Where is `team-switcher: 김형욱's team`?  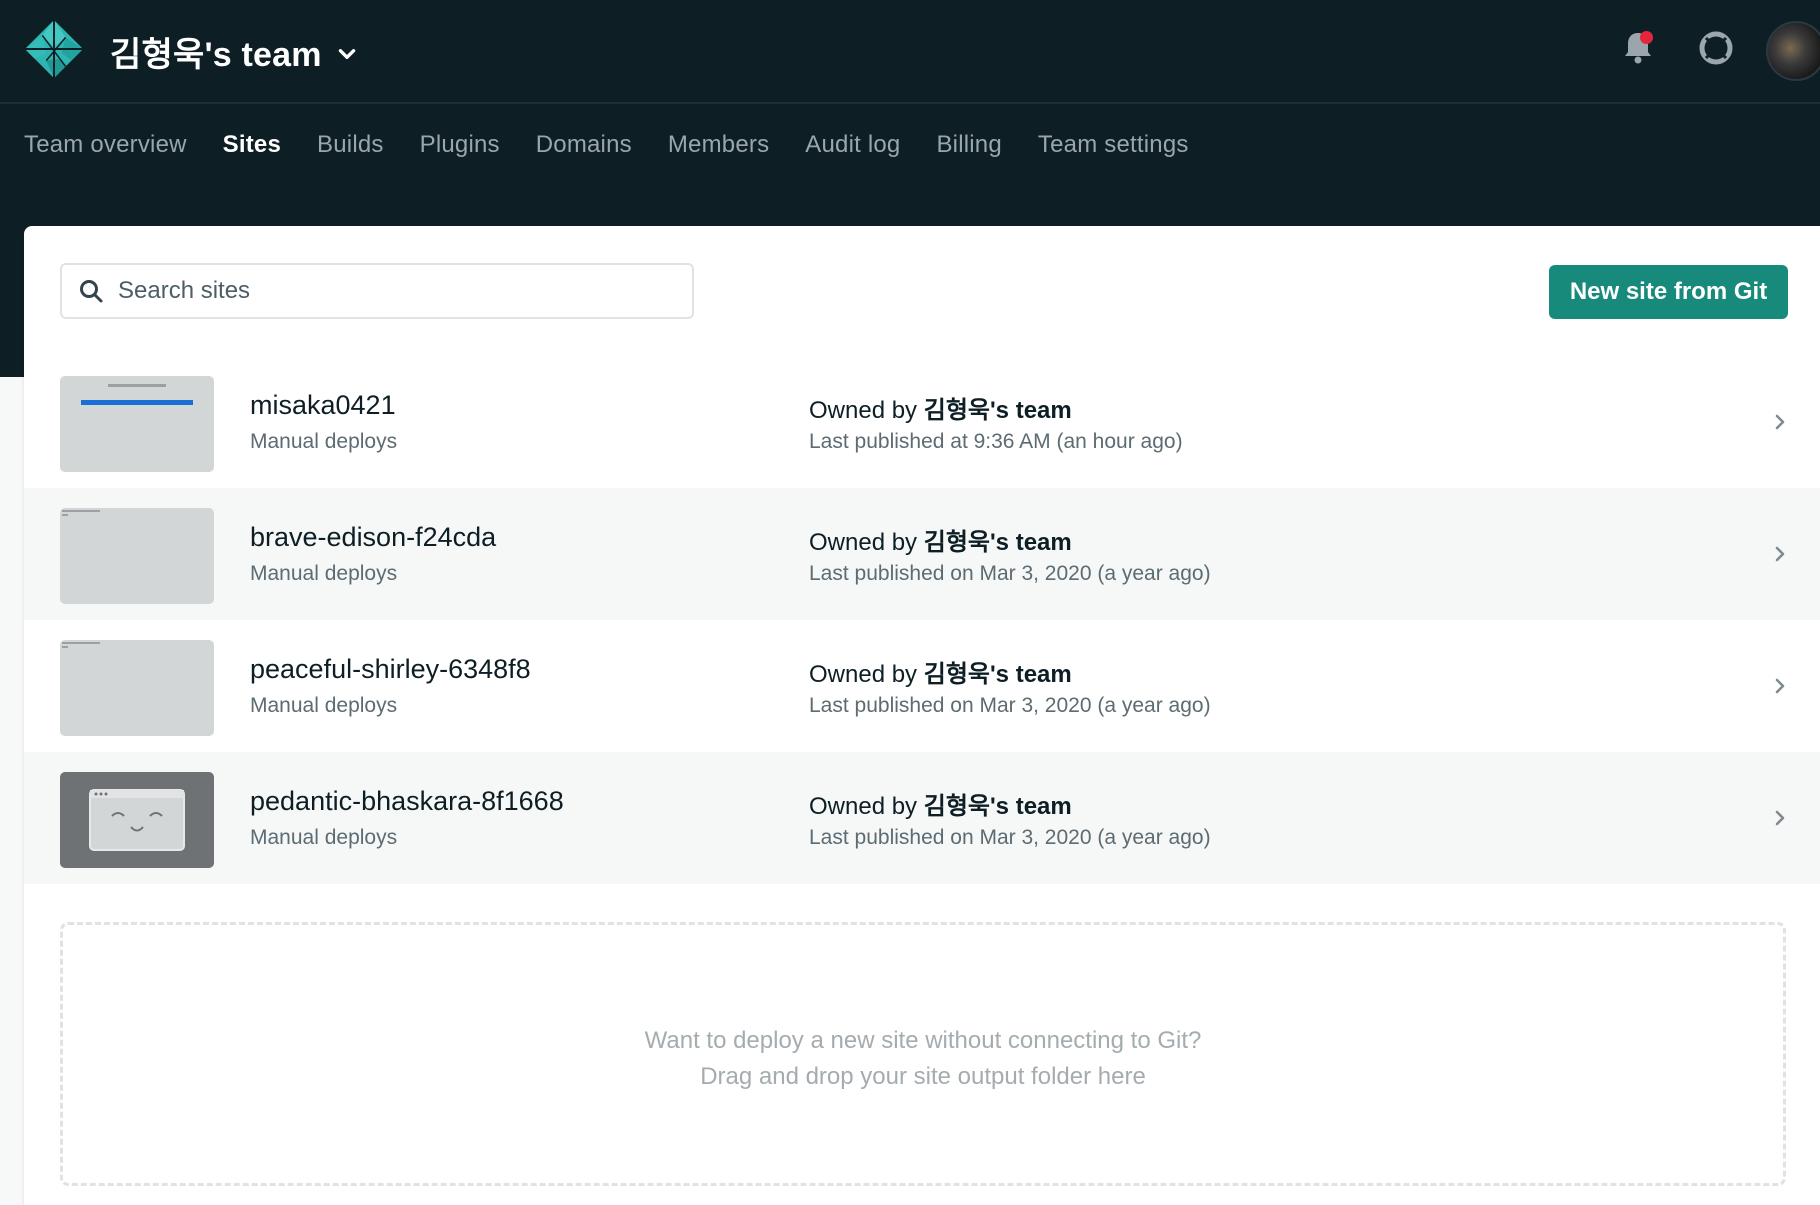 team-switcher: 김형욱's team is located at coordinates (234, 51).